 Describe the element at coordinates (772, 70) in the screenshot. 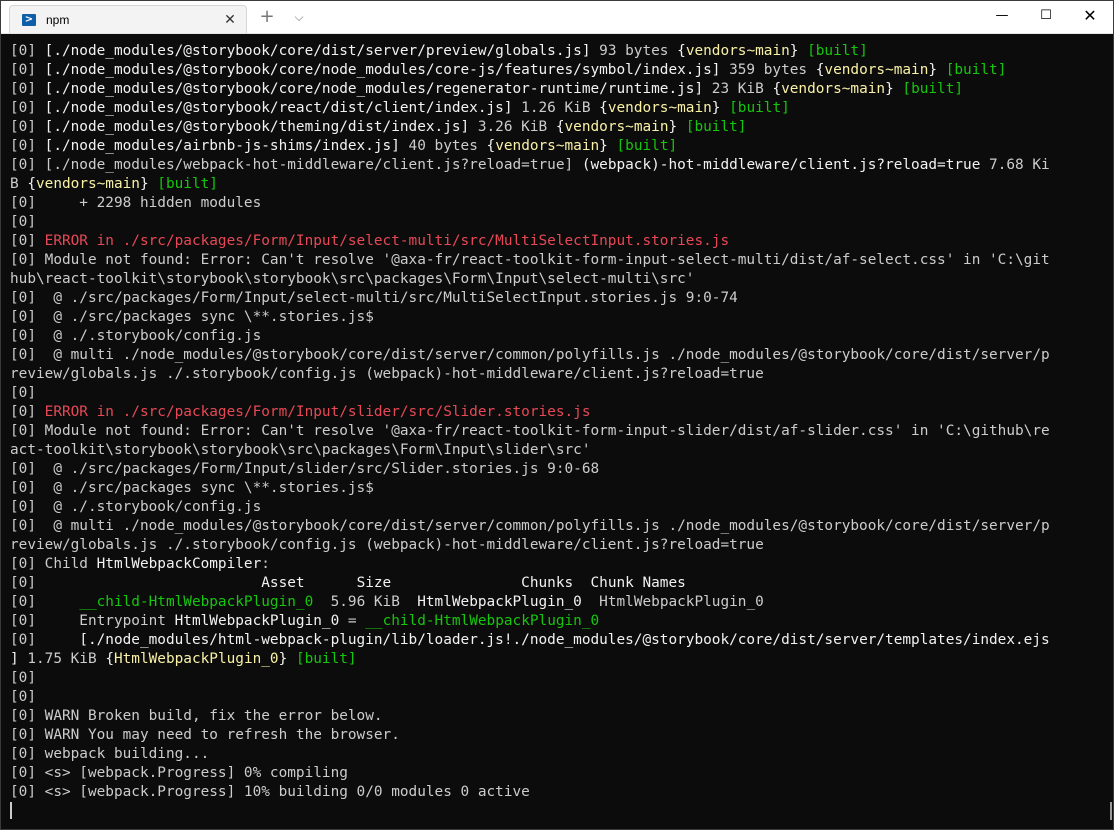

I see `terminal-text: 359 bytes` at that location.